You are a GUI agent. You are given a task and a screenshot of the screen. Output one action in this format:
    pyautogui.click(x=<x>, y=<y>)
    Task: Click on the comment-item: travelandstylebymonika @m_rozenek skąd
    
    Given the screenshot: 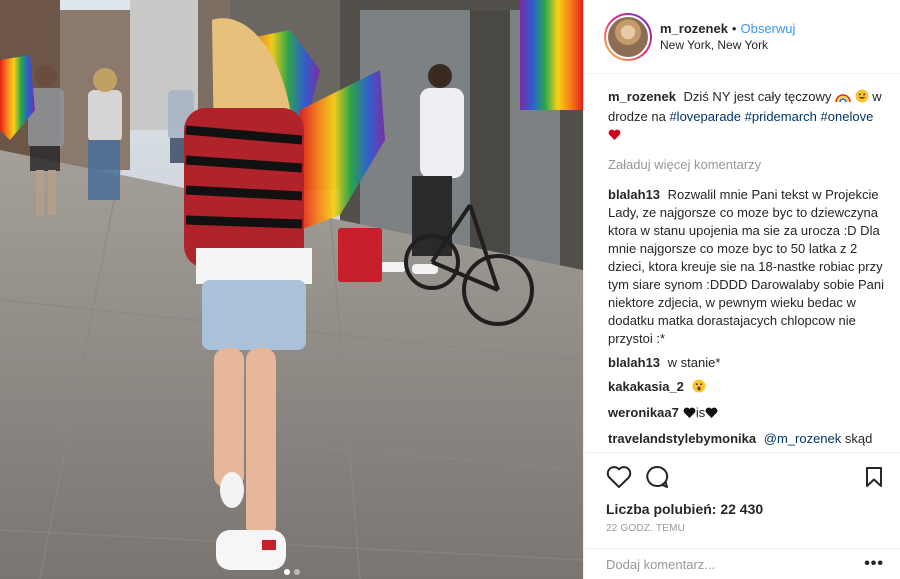 What is the action you would take?
    pyautogui.click(x=746, y=439)
    